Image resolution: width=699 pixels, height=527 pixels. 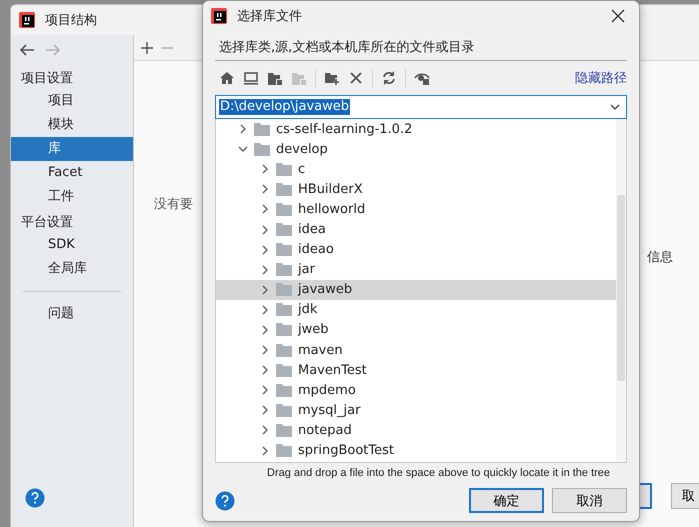 I want to click on cancel-button: 取消, so click(x=589, y=500).